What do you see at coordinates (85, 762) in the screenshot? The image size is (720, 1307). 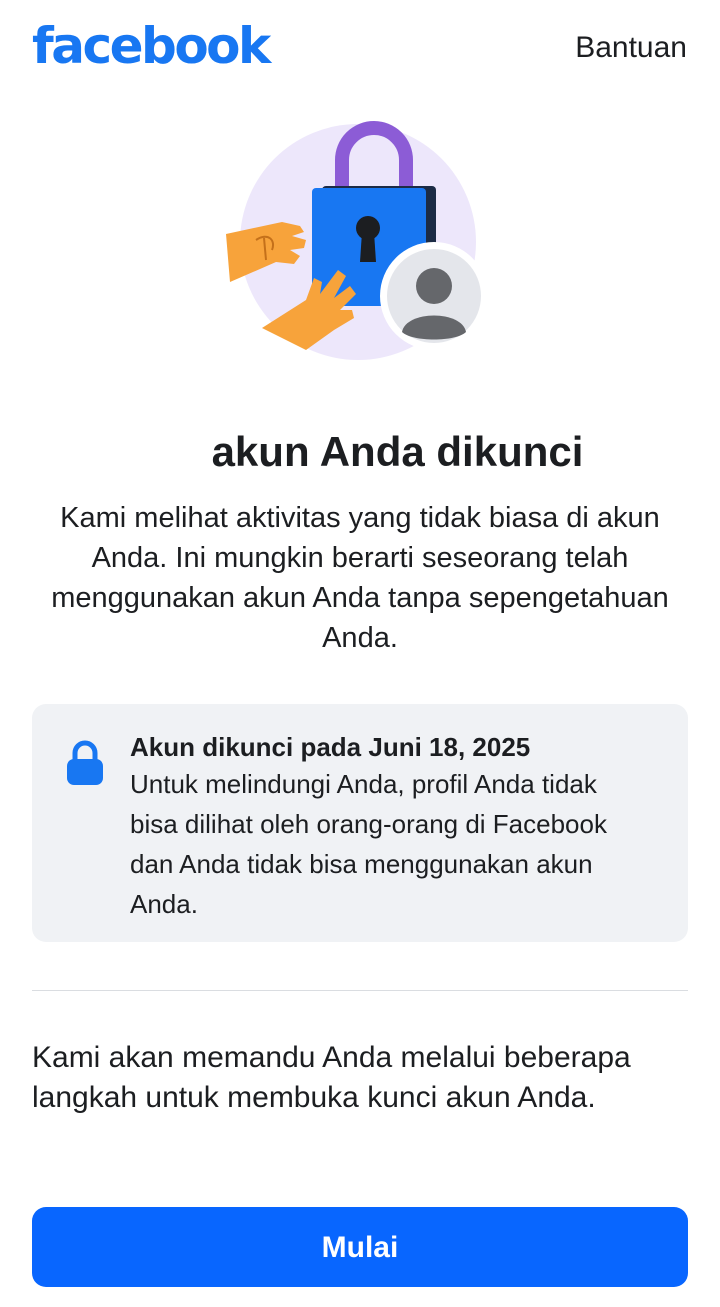 I see `lock-icon` at bounding box center [85, 762].